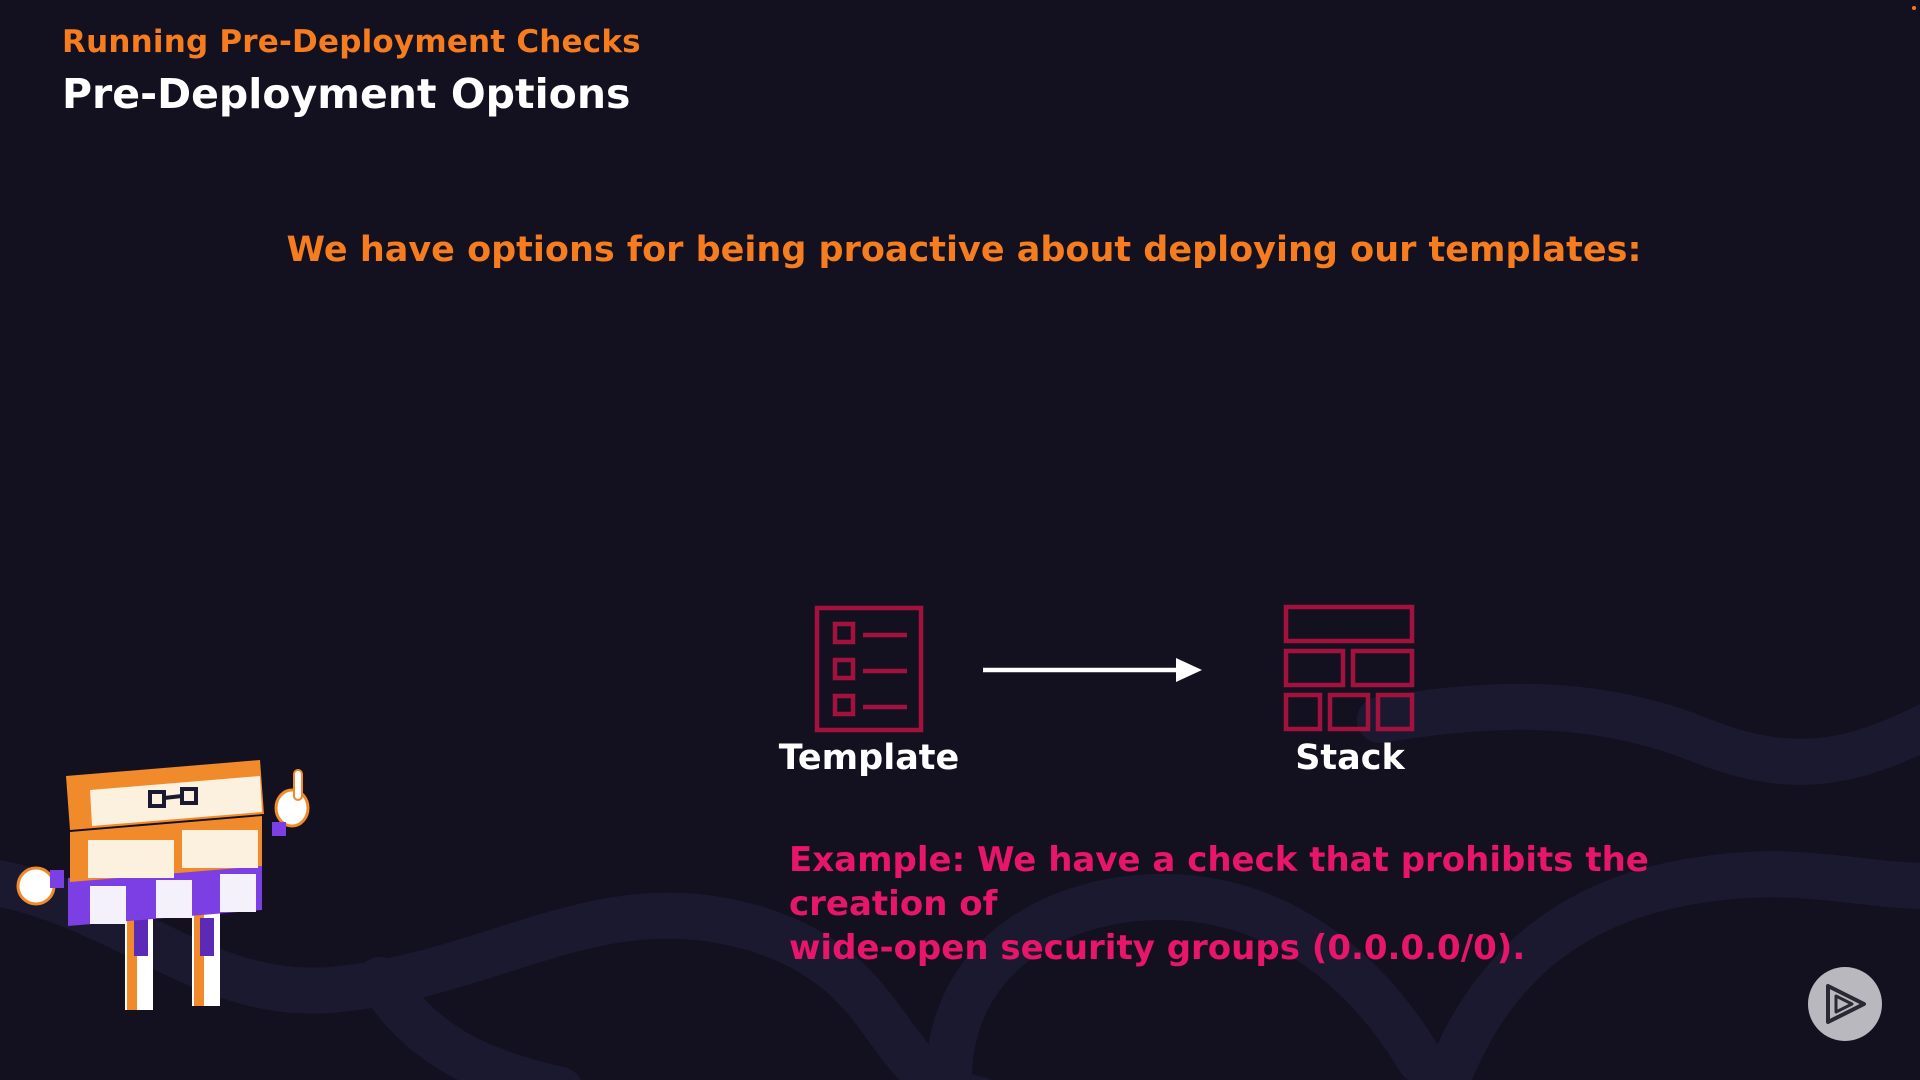  I want to click on brick-mascot-illustration, so click(163, 885).